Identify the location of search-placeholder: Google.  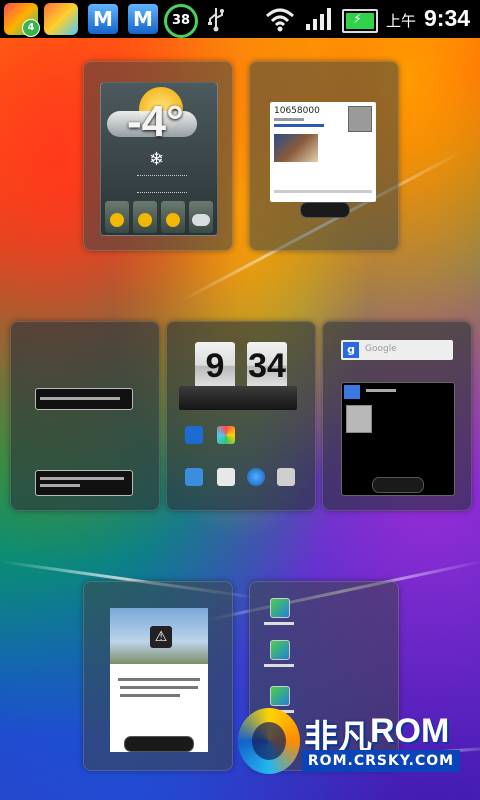
(381, 349).